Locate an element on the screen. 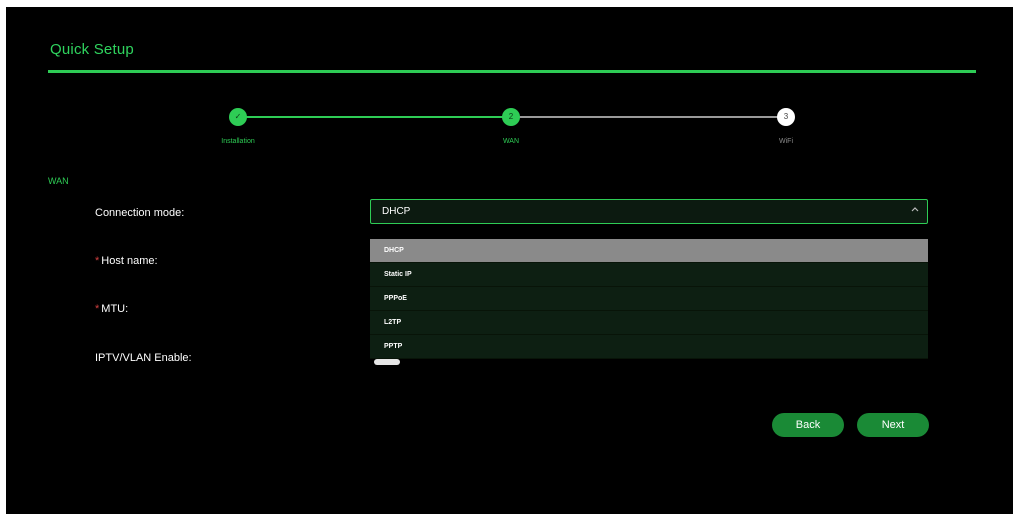 The width and height of the screenshot is (1017, 518). step-installation-label: Installation is located at coordinates (238, 141).